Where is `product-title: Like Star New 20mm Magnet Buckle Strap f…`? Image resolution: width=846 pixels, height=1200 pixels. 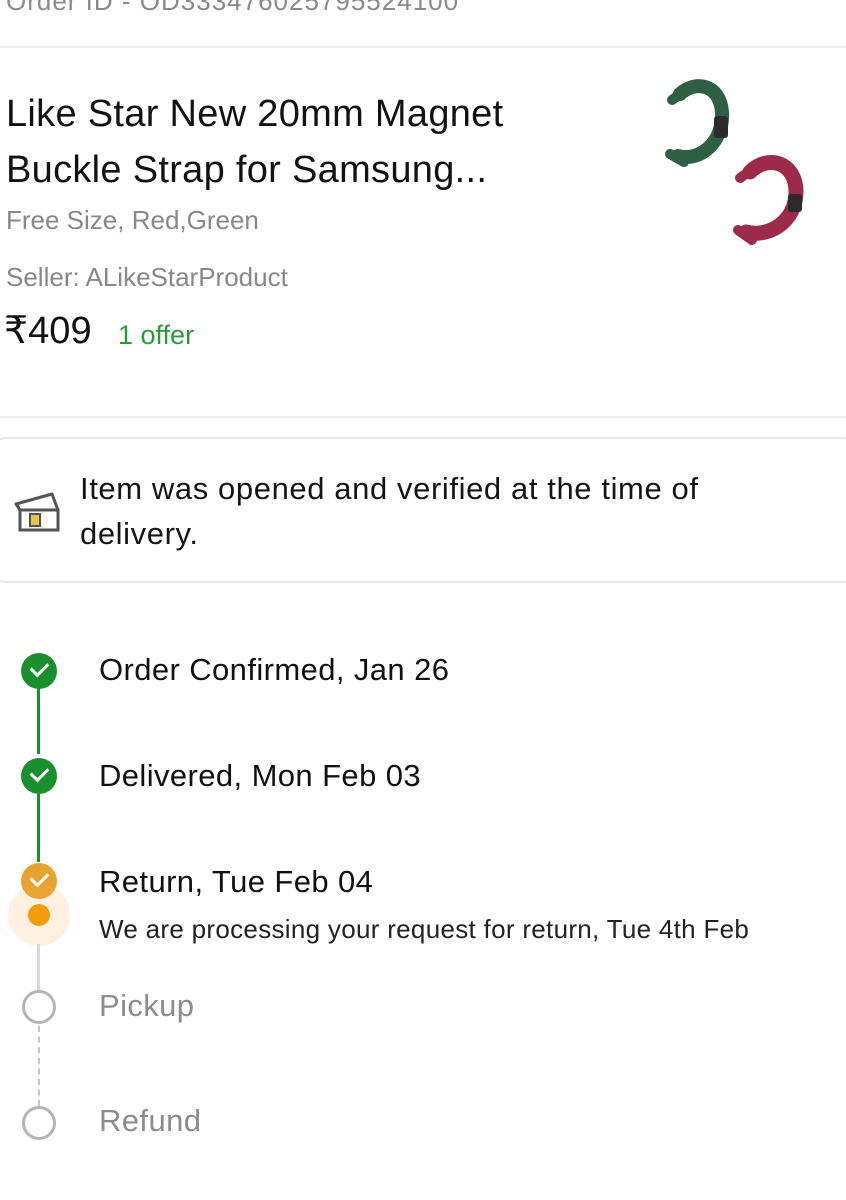 product-title: Like Star New 20mm Magnet Buckle Strap f… is located at coordinates (306, 142).